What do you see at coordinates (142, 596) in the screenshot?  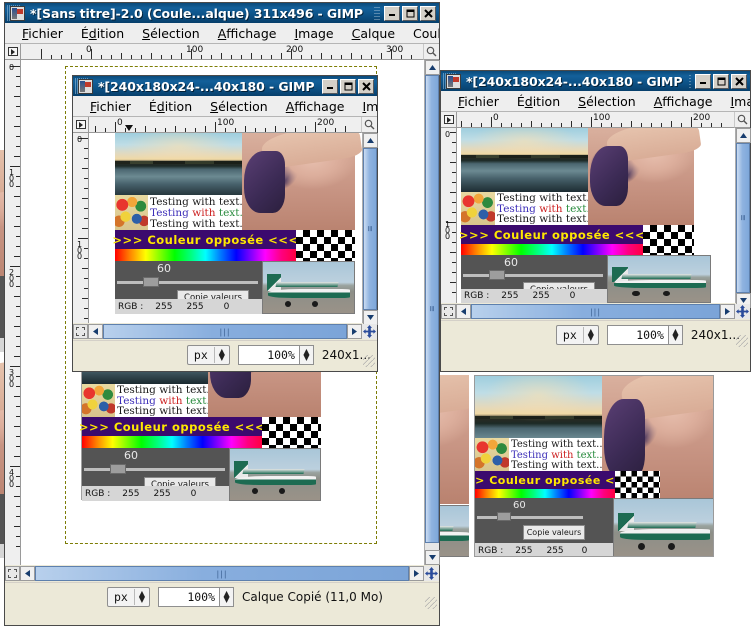 I see `main-unit-spinner-icon: ▲ ▼` at bounding box center [142, 596].